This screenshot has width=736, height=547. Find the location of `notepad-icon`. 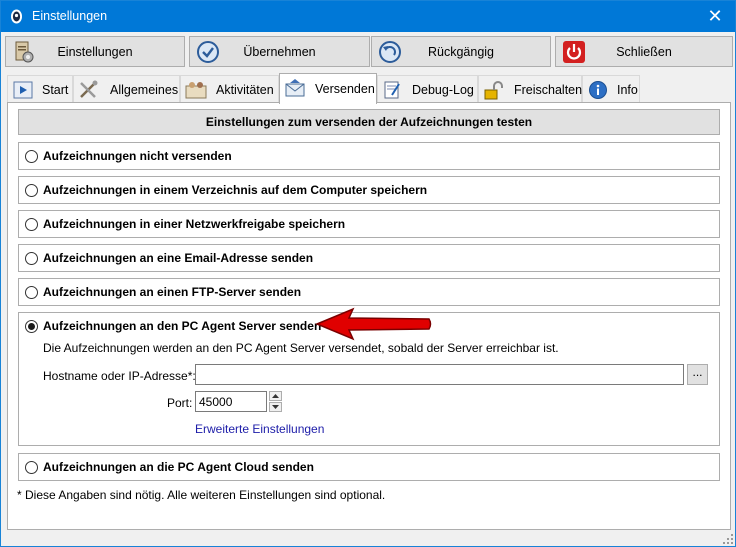

notepad-icon is located at coordinates (392, 90).